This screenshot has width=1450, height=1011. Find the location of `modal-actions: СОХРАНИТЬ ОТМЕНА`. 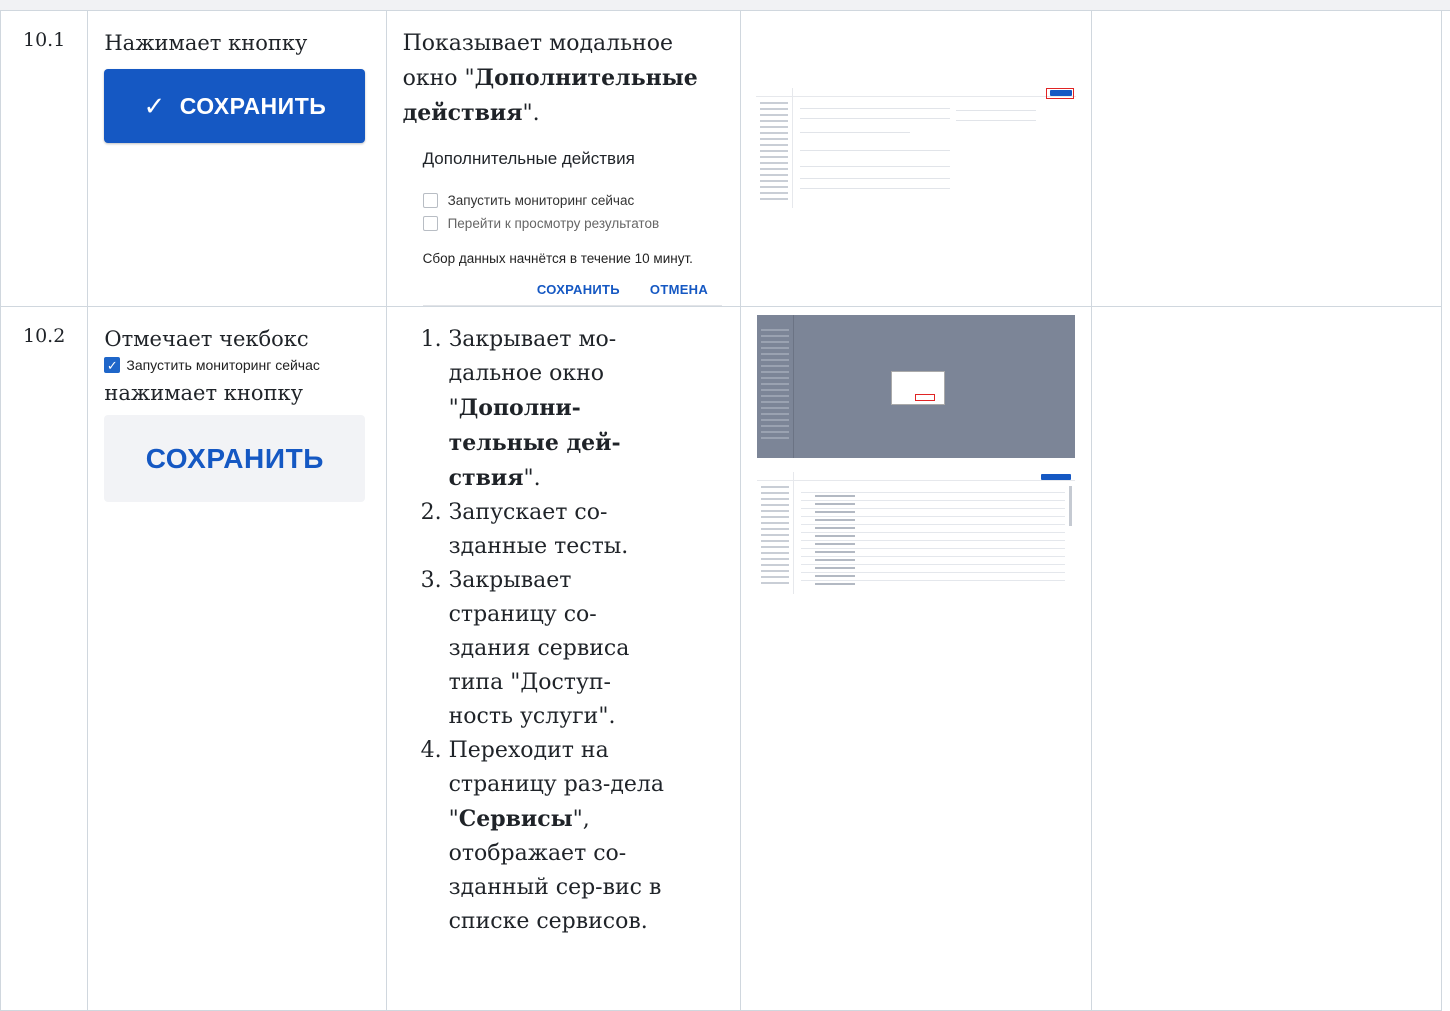

modal-actions: СОХРАНИТЬ ОТМЕНА is located at coordinates (572, 289).